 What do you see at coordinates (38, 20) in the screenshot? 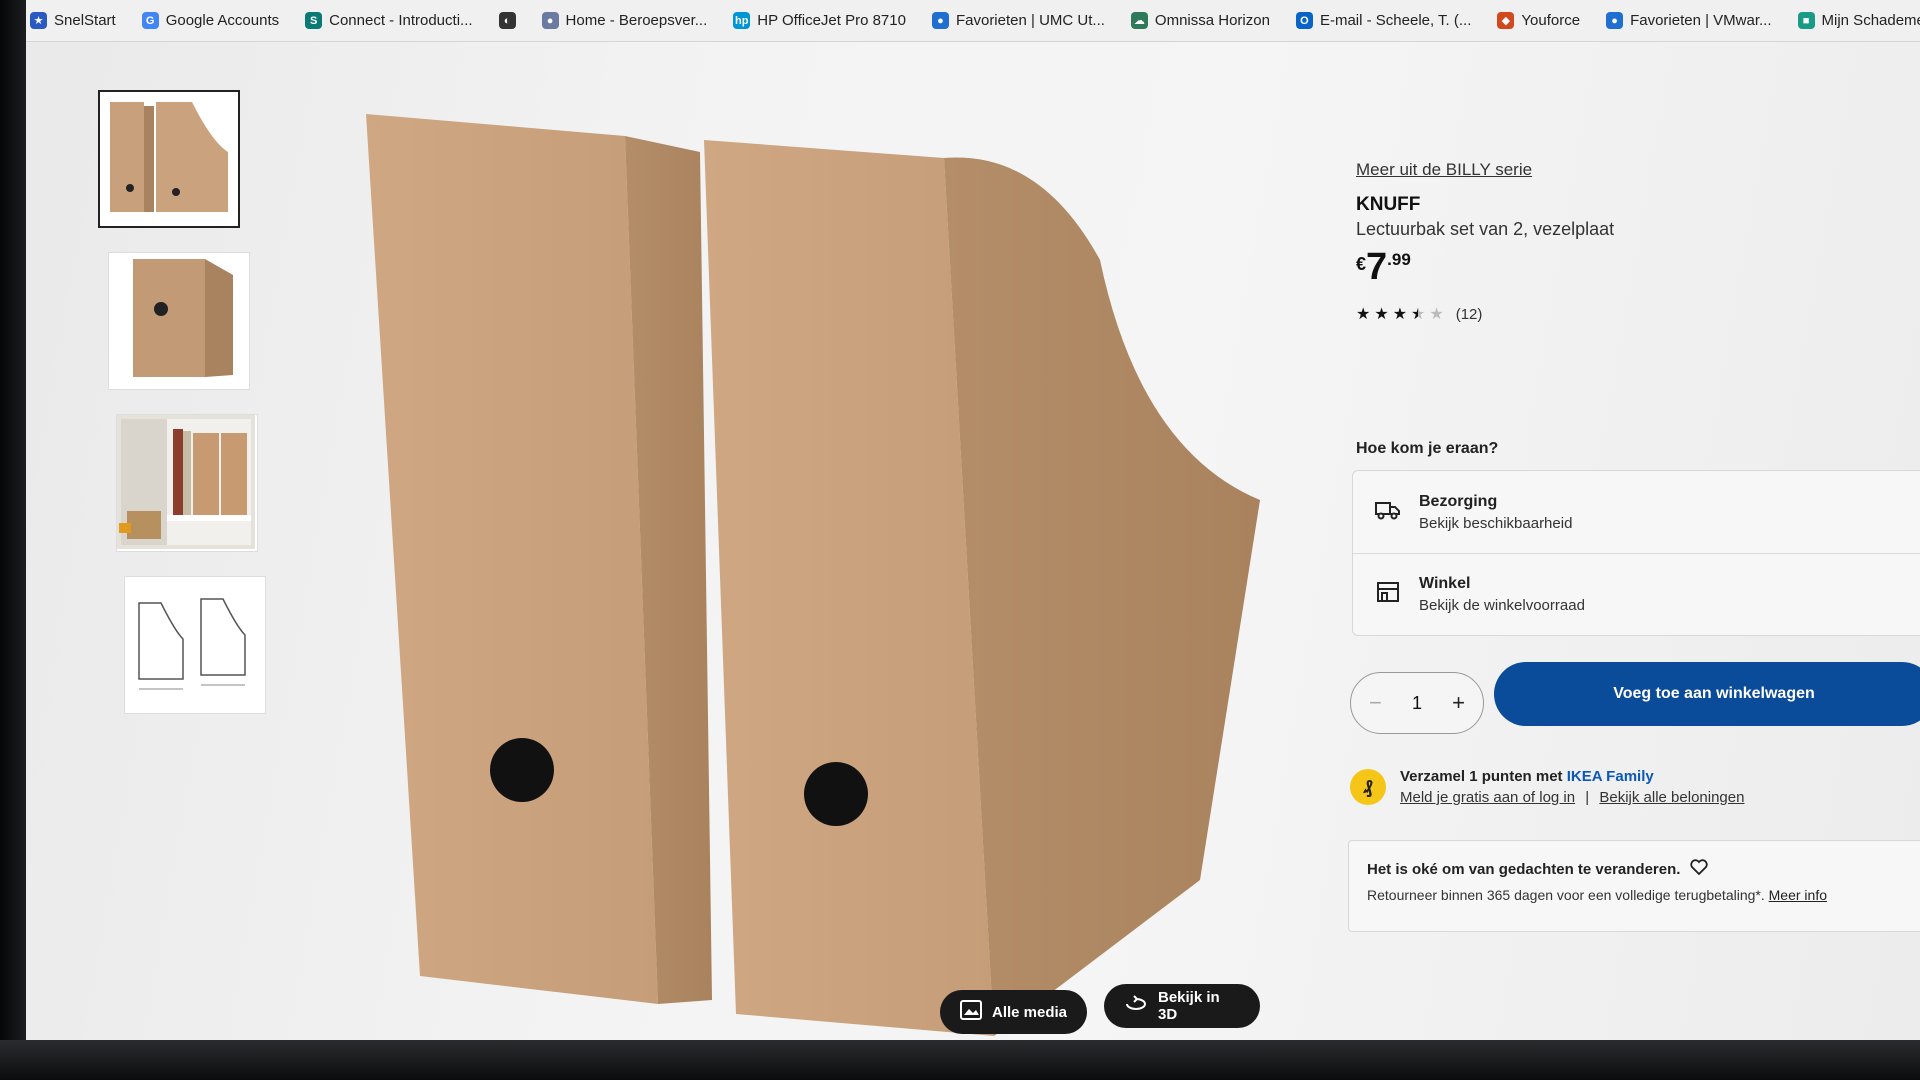
I see `star-icon: ★` at bounding box center [38, 20].